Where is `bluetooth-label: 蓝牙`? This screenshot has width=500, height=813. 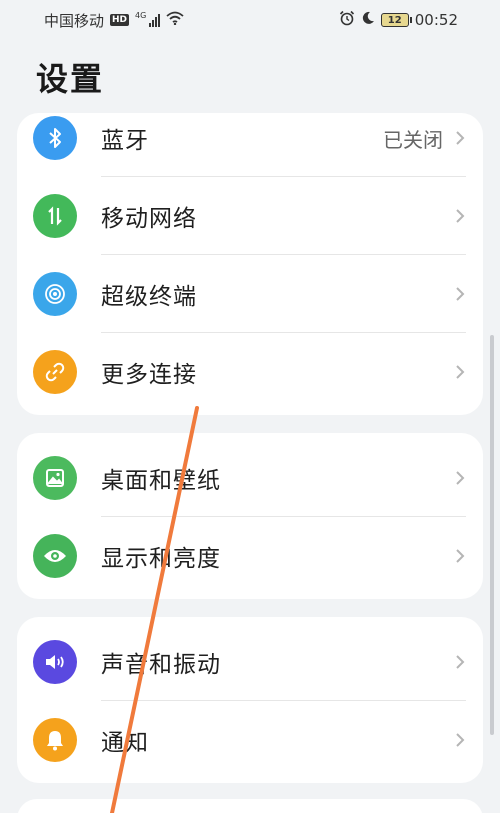
bluetooth-label: 蓝牙 is located at coordinates (125, 141).